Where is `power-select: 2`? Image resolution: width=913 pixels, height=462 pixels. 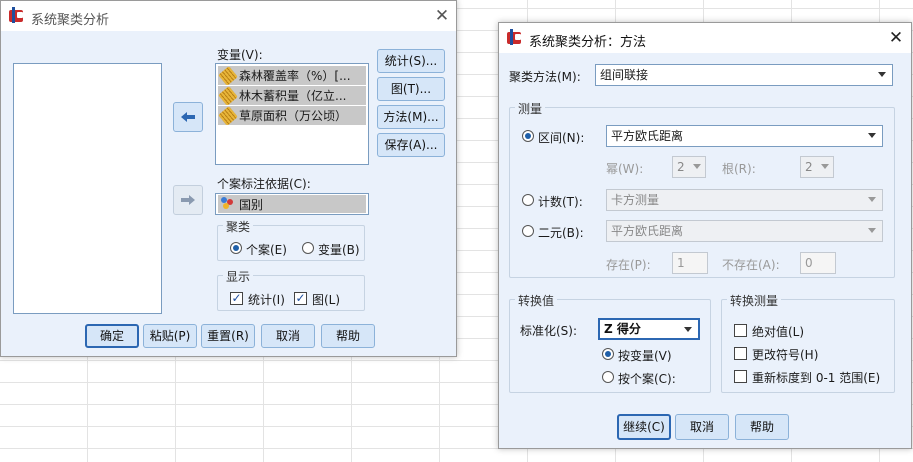 power-select: 2 is located at coordinates (689, 167).